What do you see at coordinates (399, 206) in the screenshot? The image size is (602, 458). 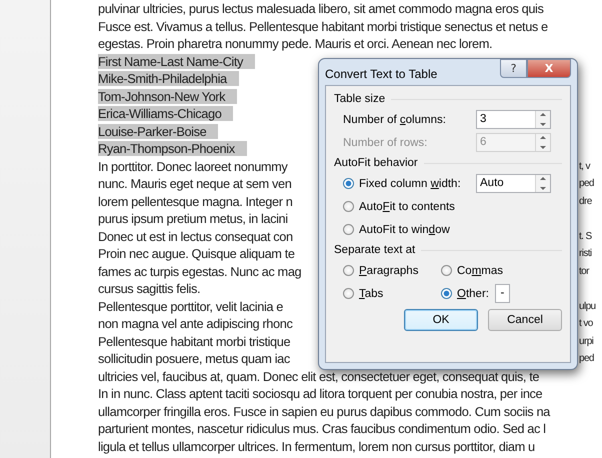 I see `radio-option: AutoFit to contents` at bounding box center [399, 206].